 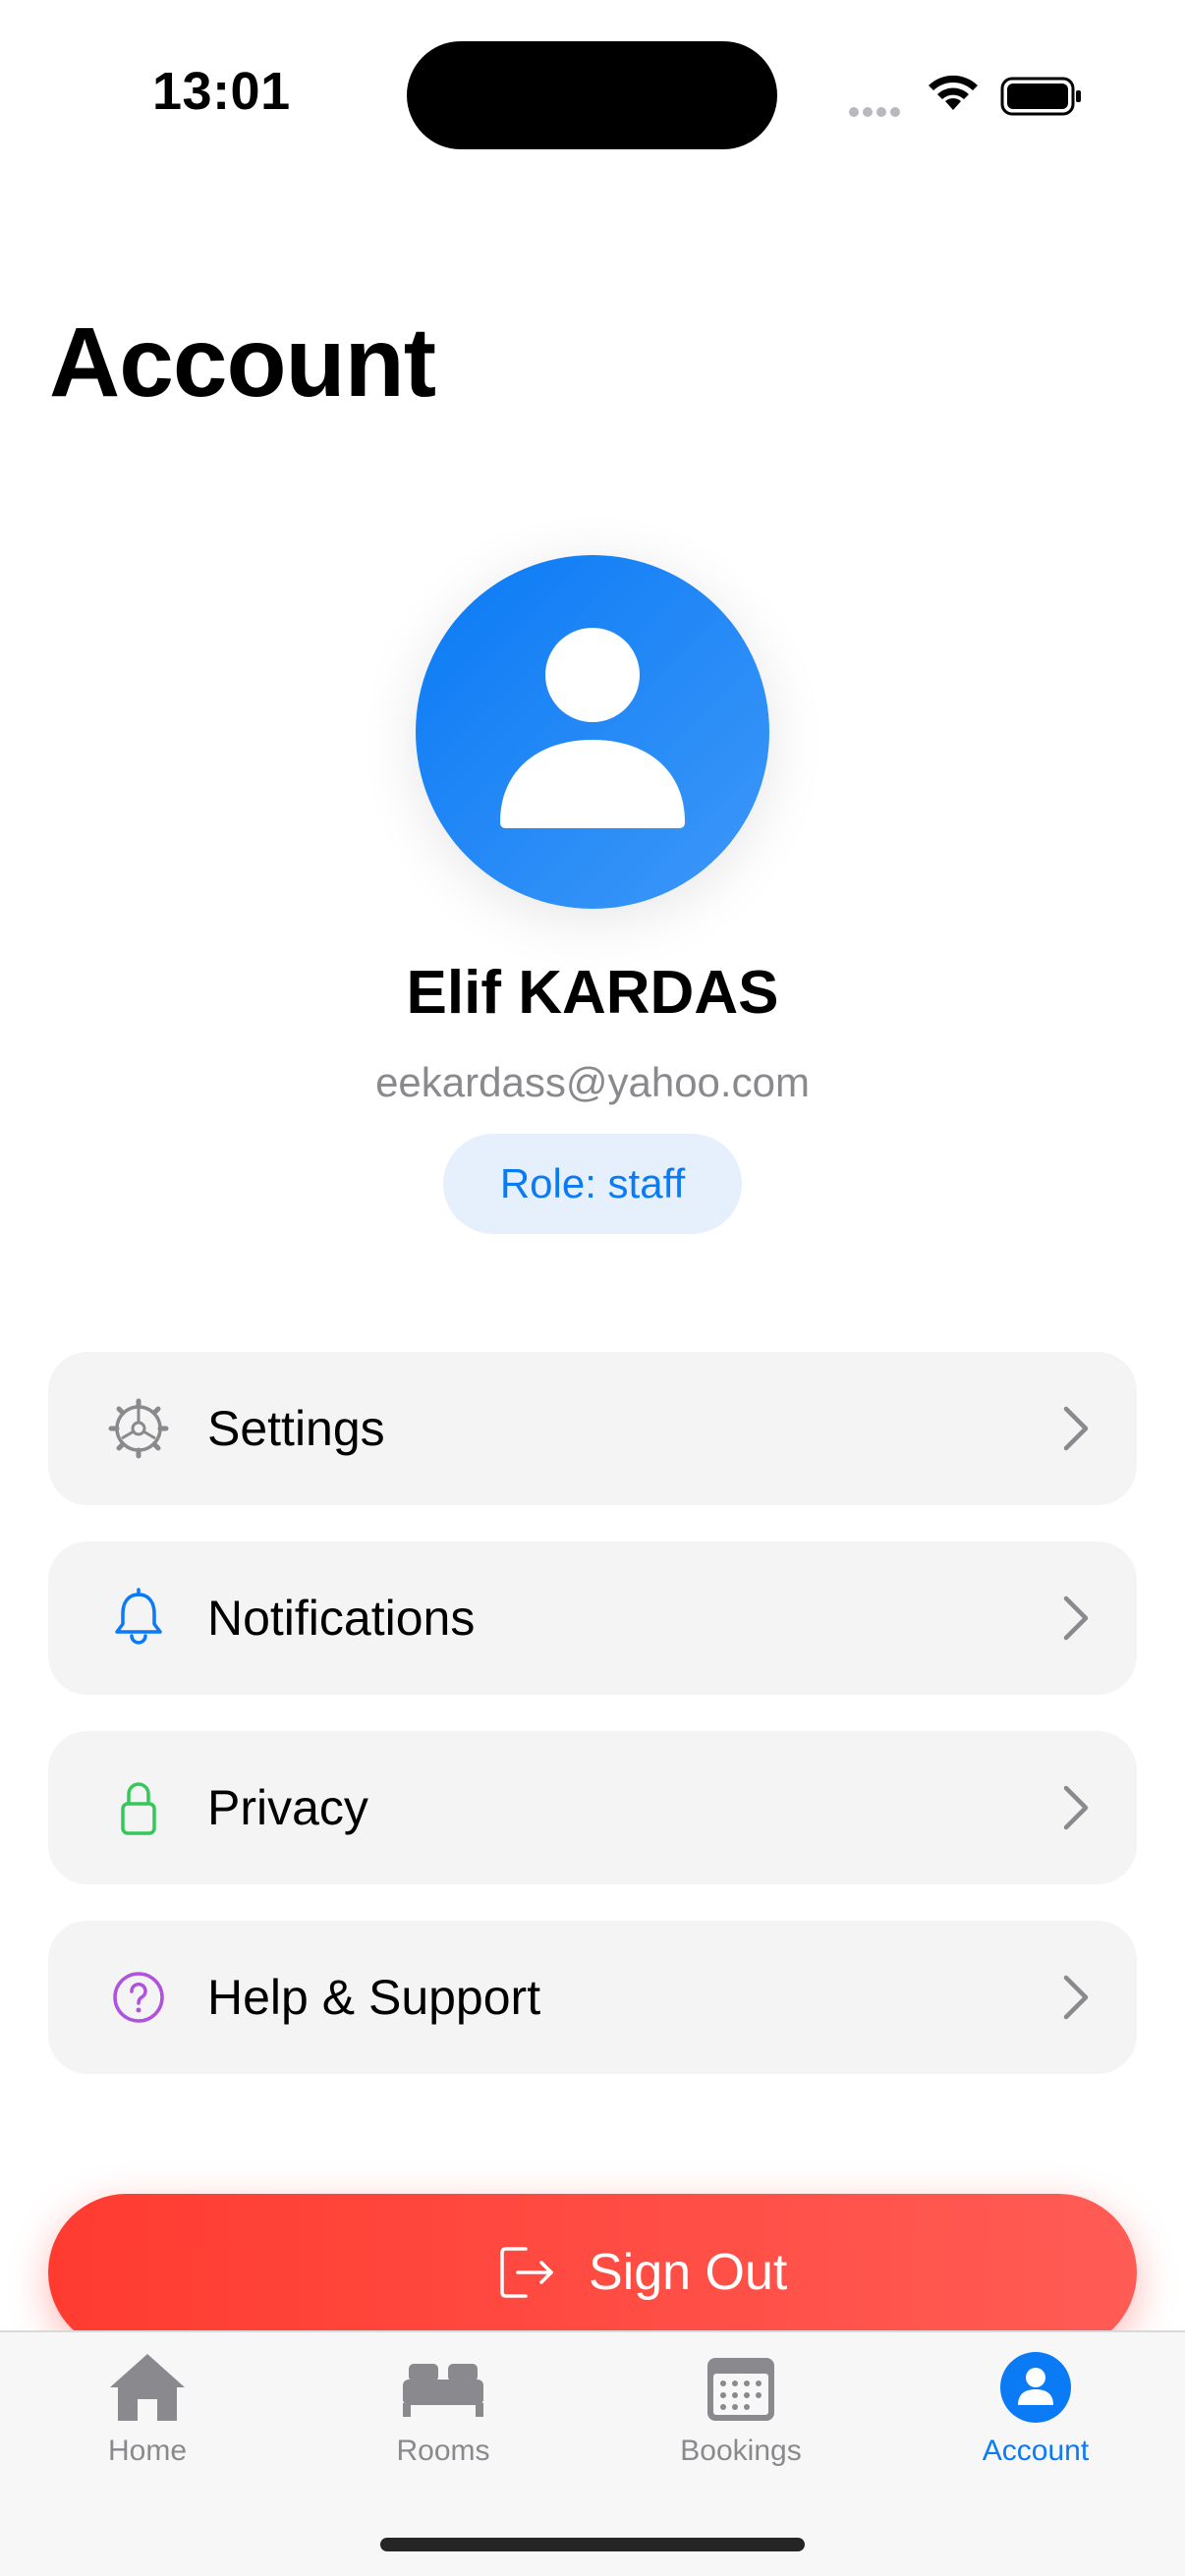 I want to click on status-bar: 13:01, so click(x=592, y=93).